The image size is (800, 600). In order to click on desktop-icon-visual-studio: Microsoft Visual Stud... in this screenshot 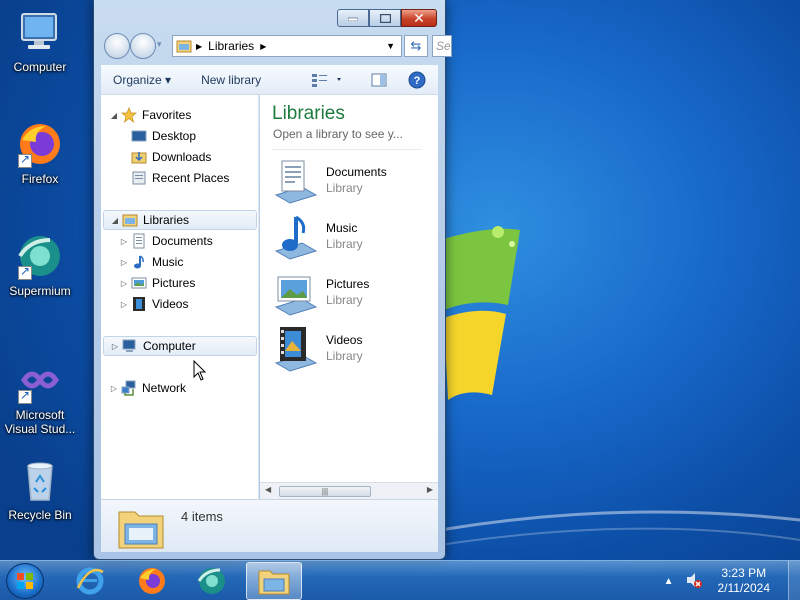, I will do `click(40, 396)`.